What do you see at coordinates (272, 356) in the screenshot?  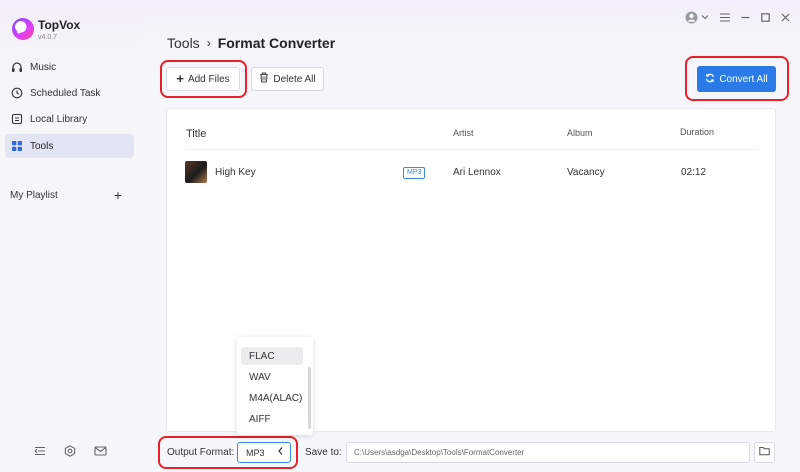 I see `format-option-flac: FLAC` at bounding box center [272, 356].